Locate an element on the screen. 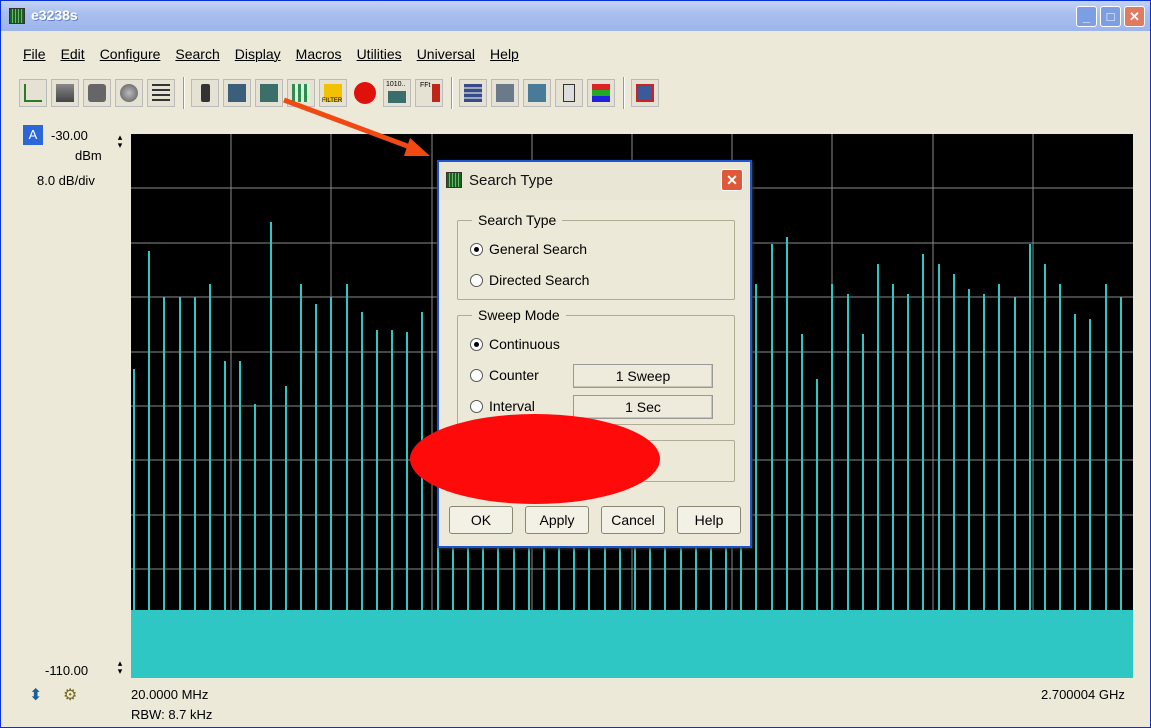 This screenshot has width=1151, height=728. window-title: e3238s is located at coordinates (54, 15).